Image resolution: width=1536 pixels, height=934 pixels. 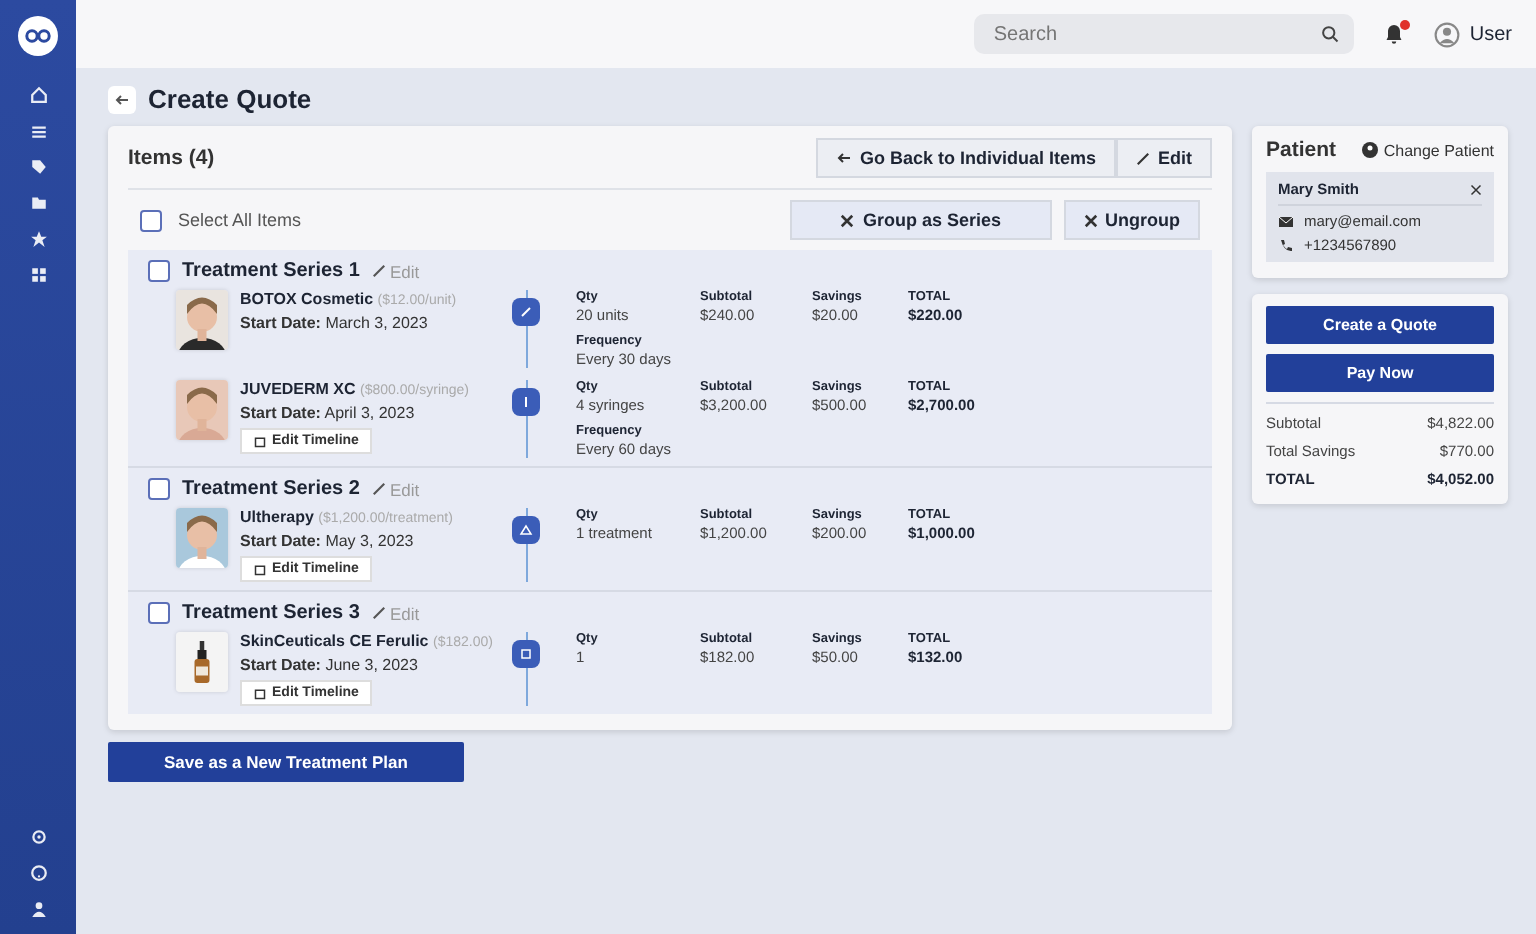 What do you see at coordinates (330, 665) in the screenshot?
I see `start-date: Start Date: June 3, 2023` at bounding box center [330, 665].